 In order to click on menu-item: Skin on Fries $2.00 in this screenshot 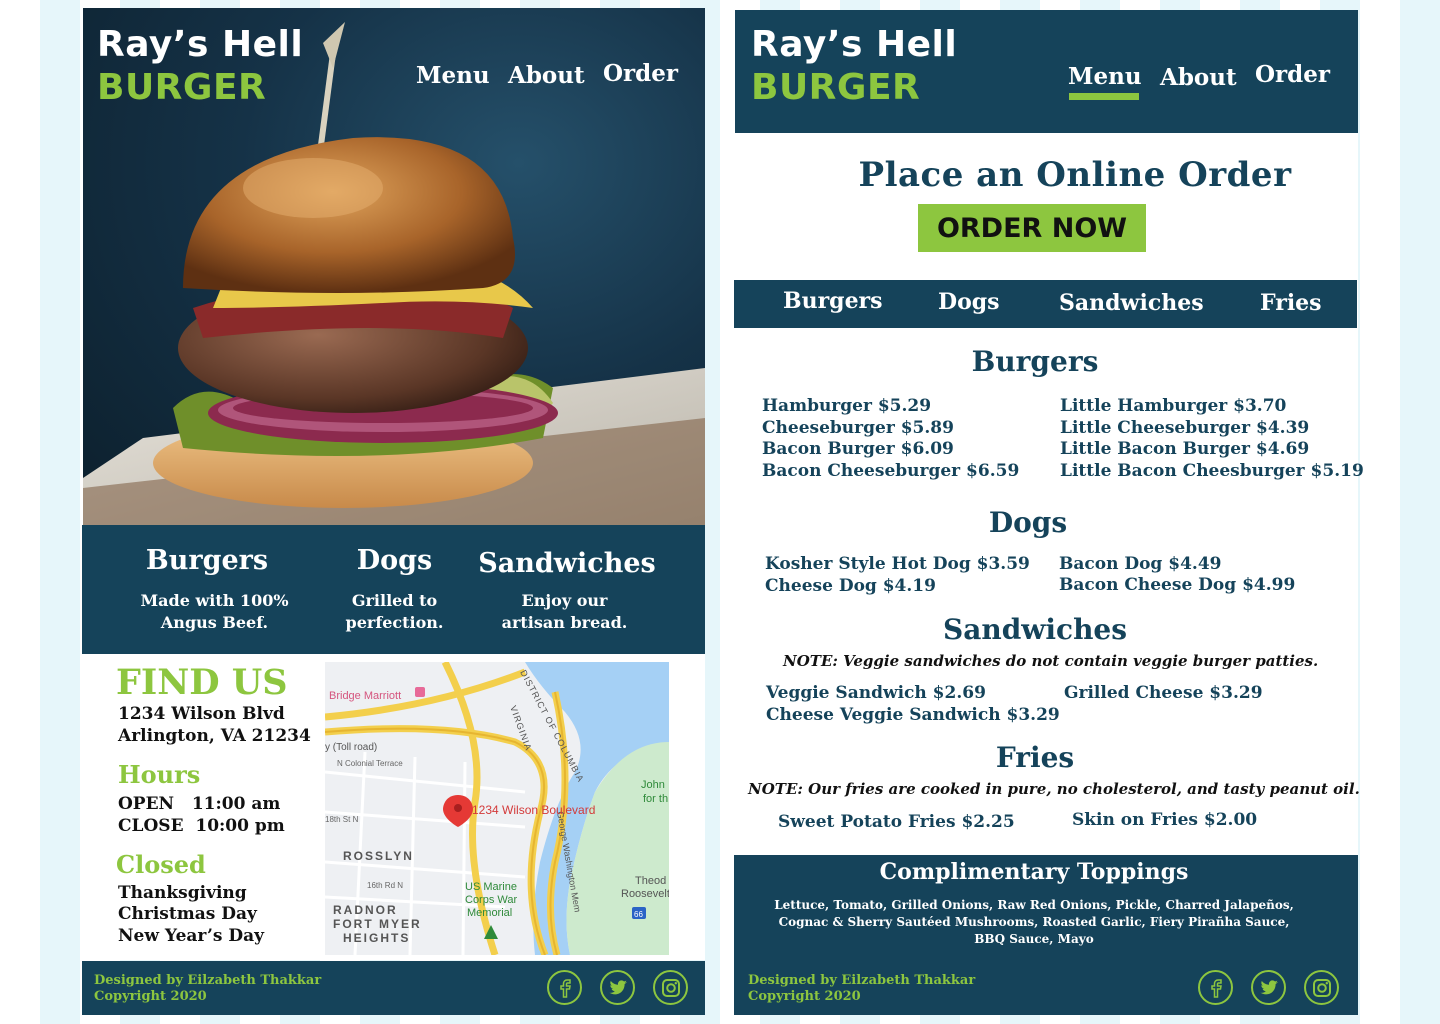, I will do `click(1165, 820)`.